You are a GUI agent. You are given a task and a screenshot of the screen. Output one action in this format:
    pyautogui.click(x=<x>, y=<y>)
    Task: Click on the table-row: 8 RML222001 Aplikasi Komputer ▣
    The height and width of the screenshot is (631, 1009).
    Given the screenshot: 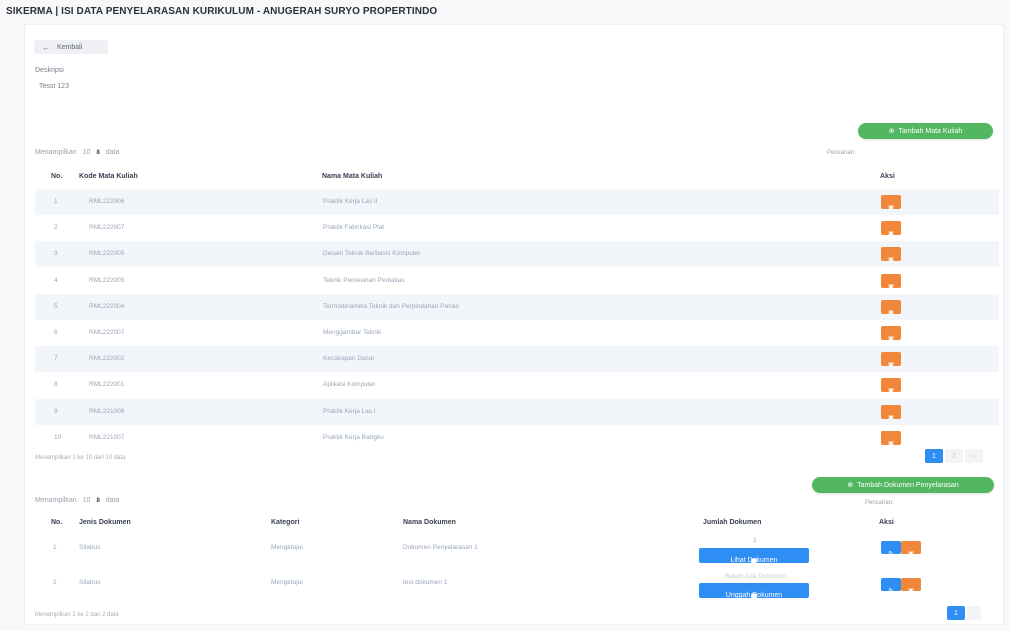 What is the action you would take?
    pyautogui.click(x=517, y=385)
    